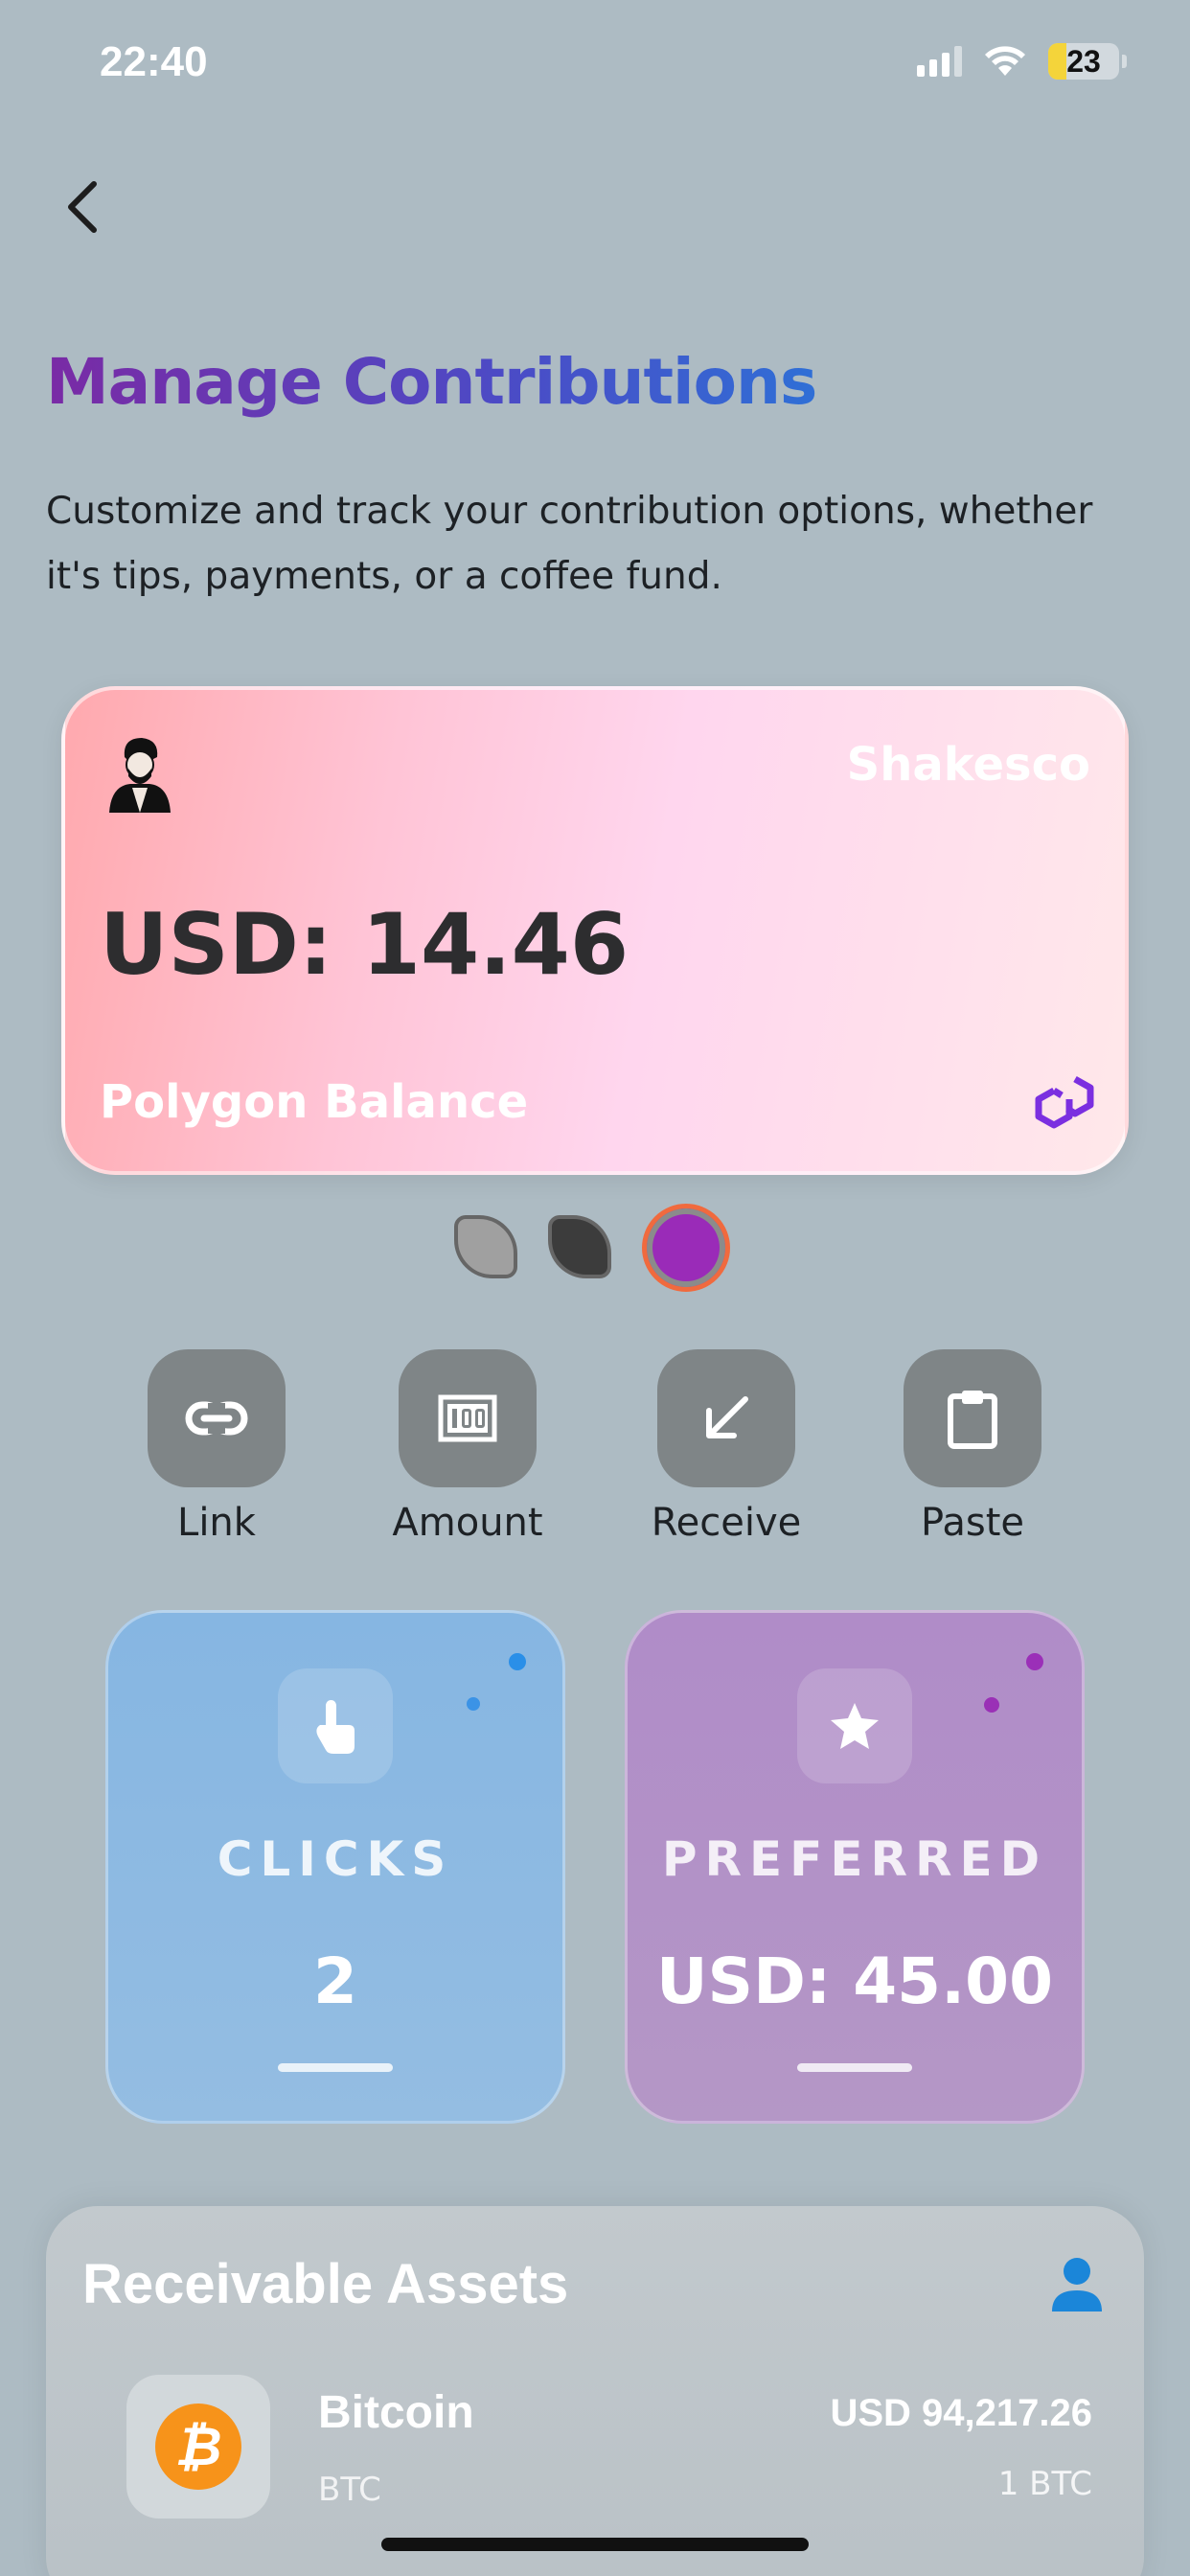  Describe the element at coordinates (961, 2413) in the screenshot. I see `asset-usd-value: USD 94,217.26` at that location.